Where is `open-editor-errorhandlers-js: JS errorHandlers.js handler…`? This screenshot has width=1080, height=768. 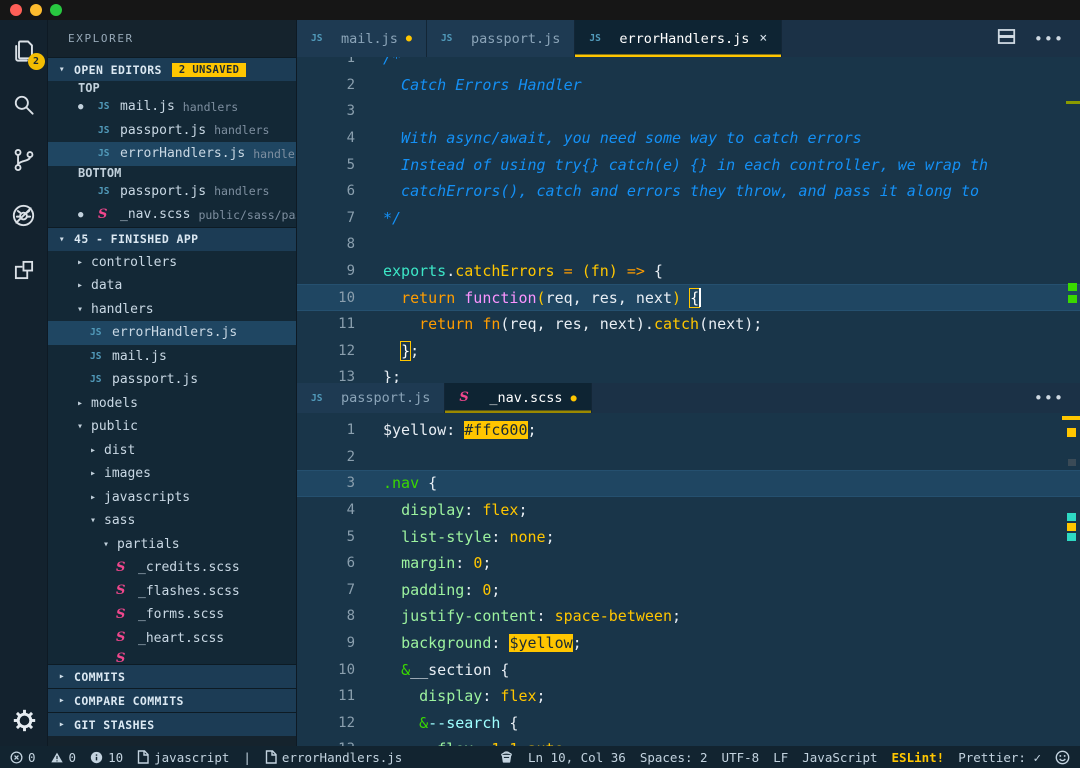 open-editor-errorhandlers-js: JS errorHandlers.js handler… is located at coordinates (172, 154).